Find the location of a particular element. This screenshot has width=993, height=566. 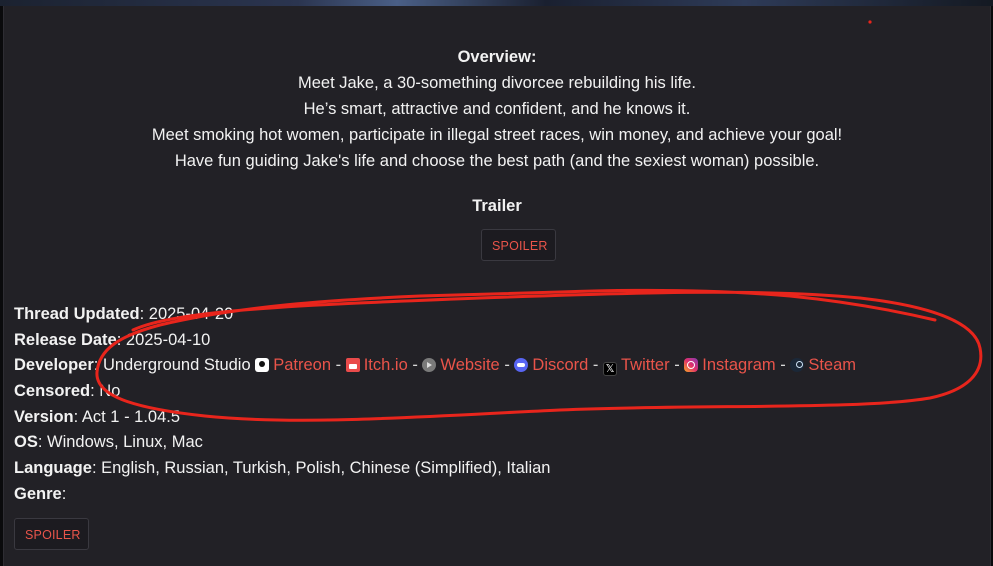

censored-label: Censored is located at coordinates (52, 391).